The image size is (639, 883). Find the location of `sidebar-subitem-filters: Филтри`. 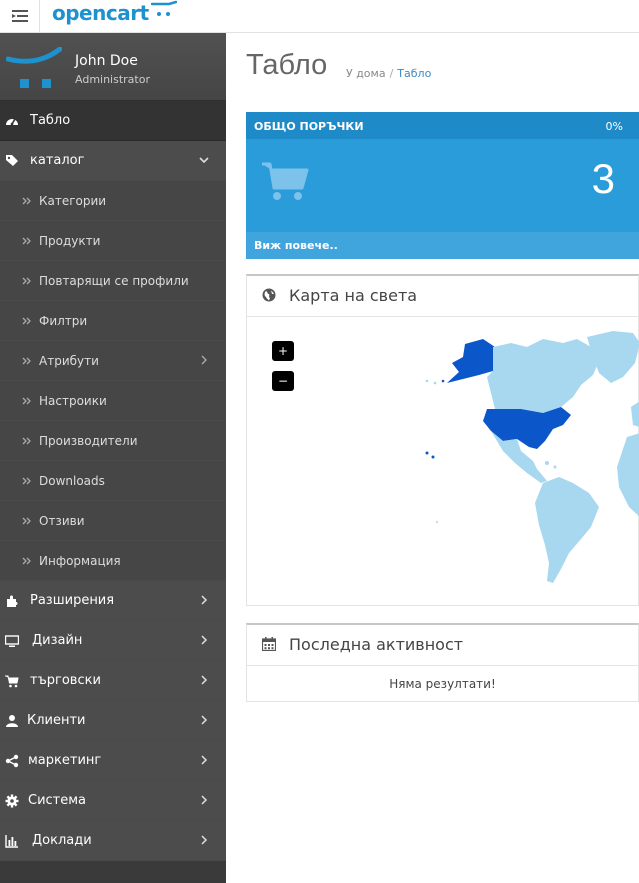

sidebar-subitem-filters: Филтри is located at coordinates (113, 321).